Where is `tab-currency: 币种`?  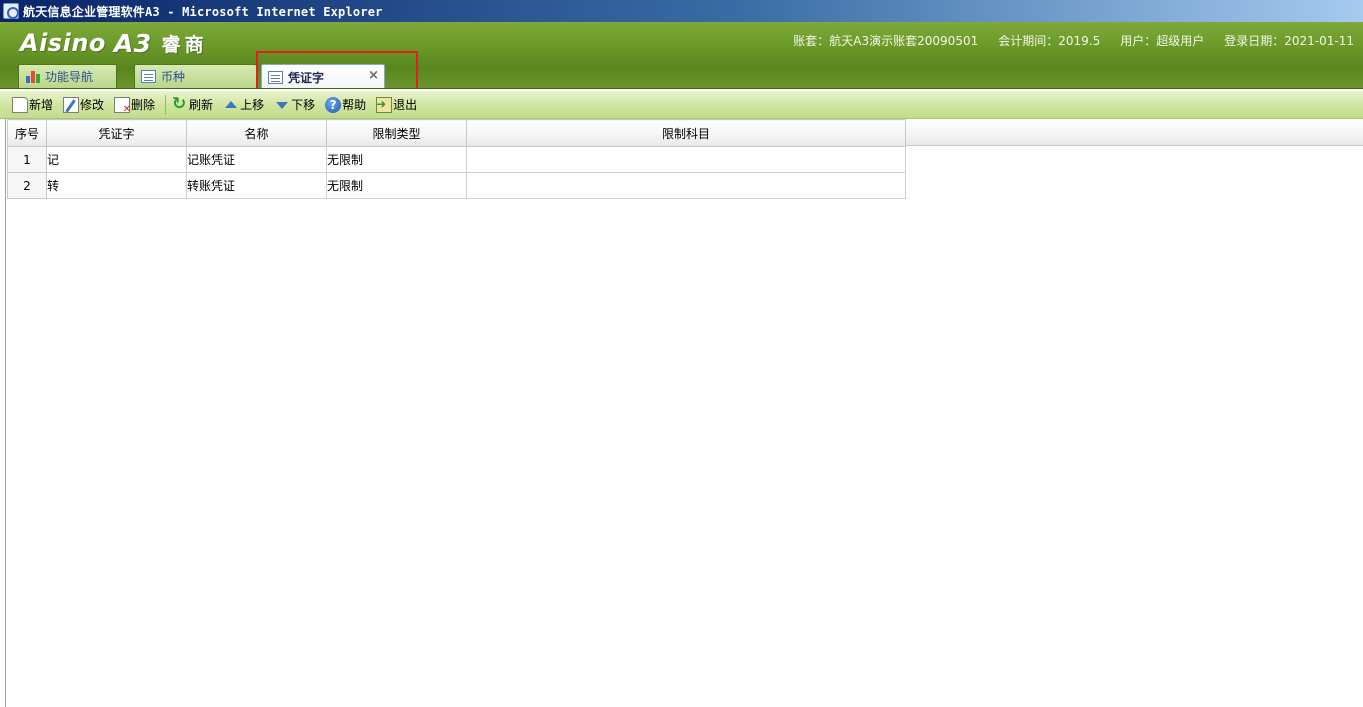
tab-currency: 币种 is located at coordinates (195, 76).